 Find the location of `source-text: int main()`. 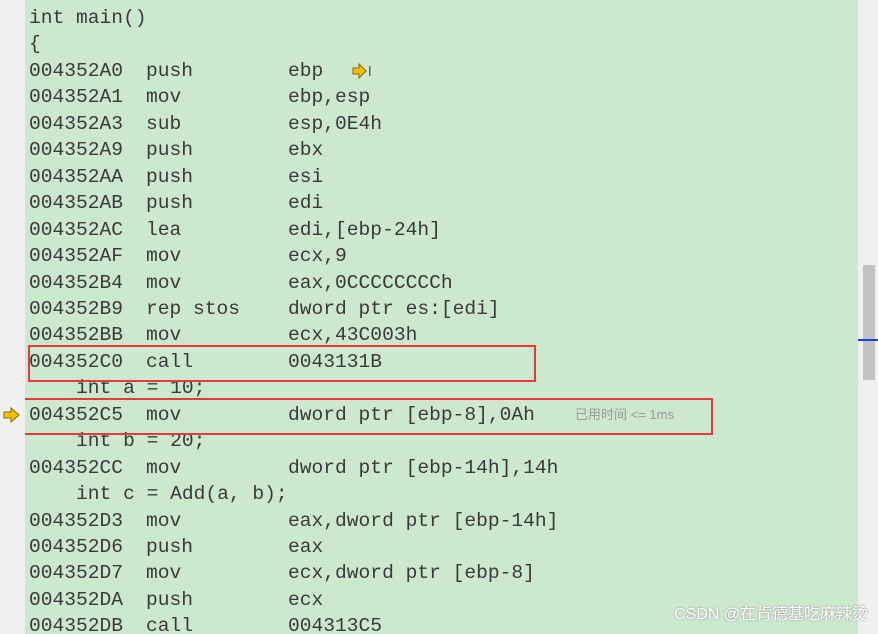

source-text: int main() is located at coordinates (88, 18).